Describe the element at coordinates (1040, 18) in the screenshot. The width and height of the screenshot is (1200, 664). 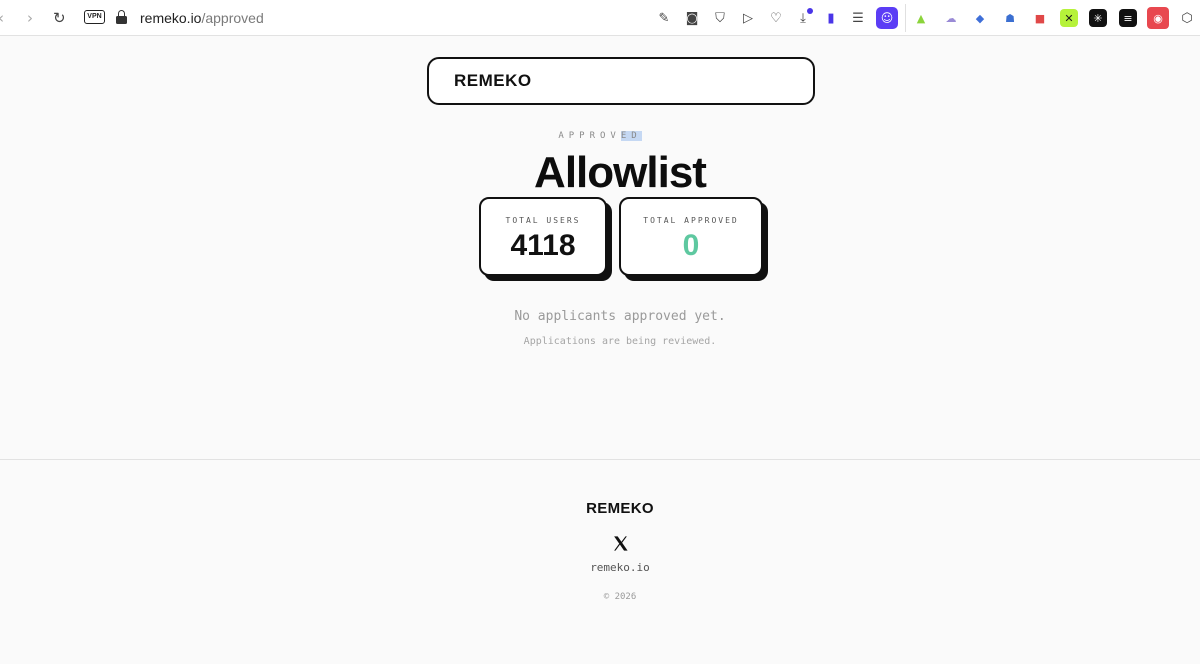
I see `red-extension-icon: ■` at that location.